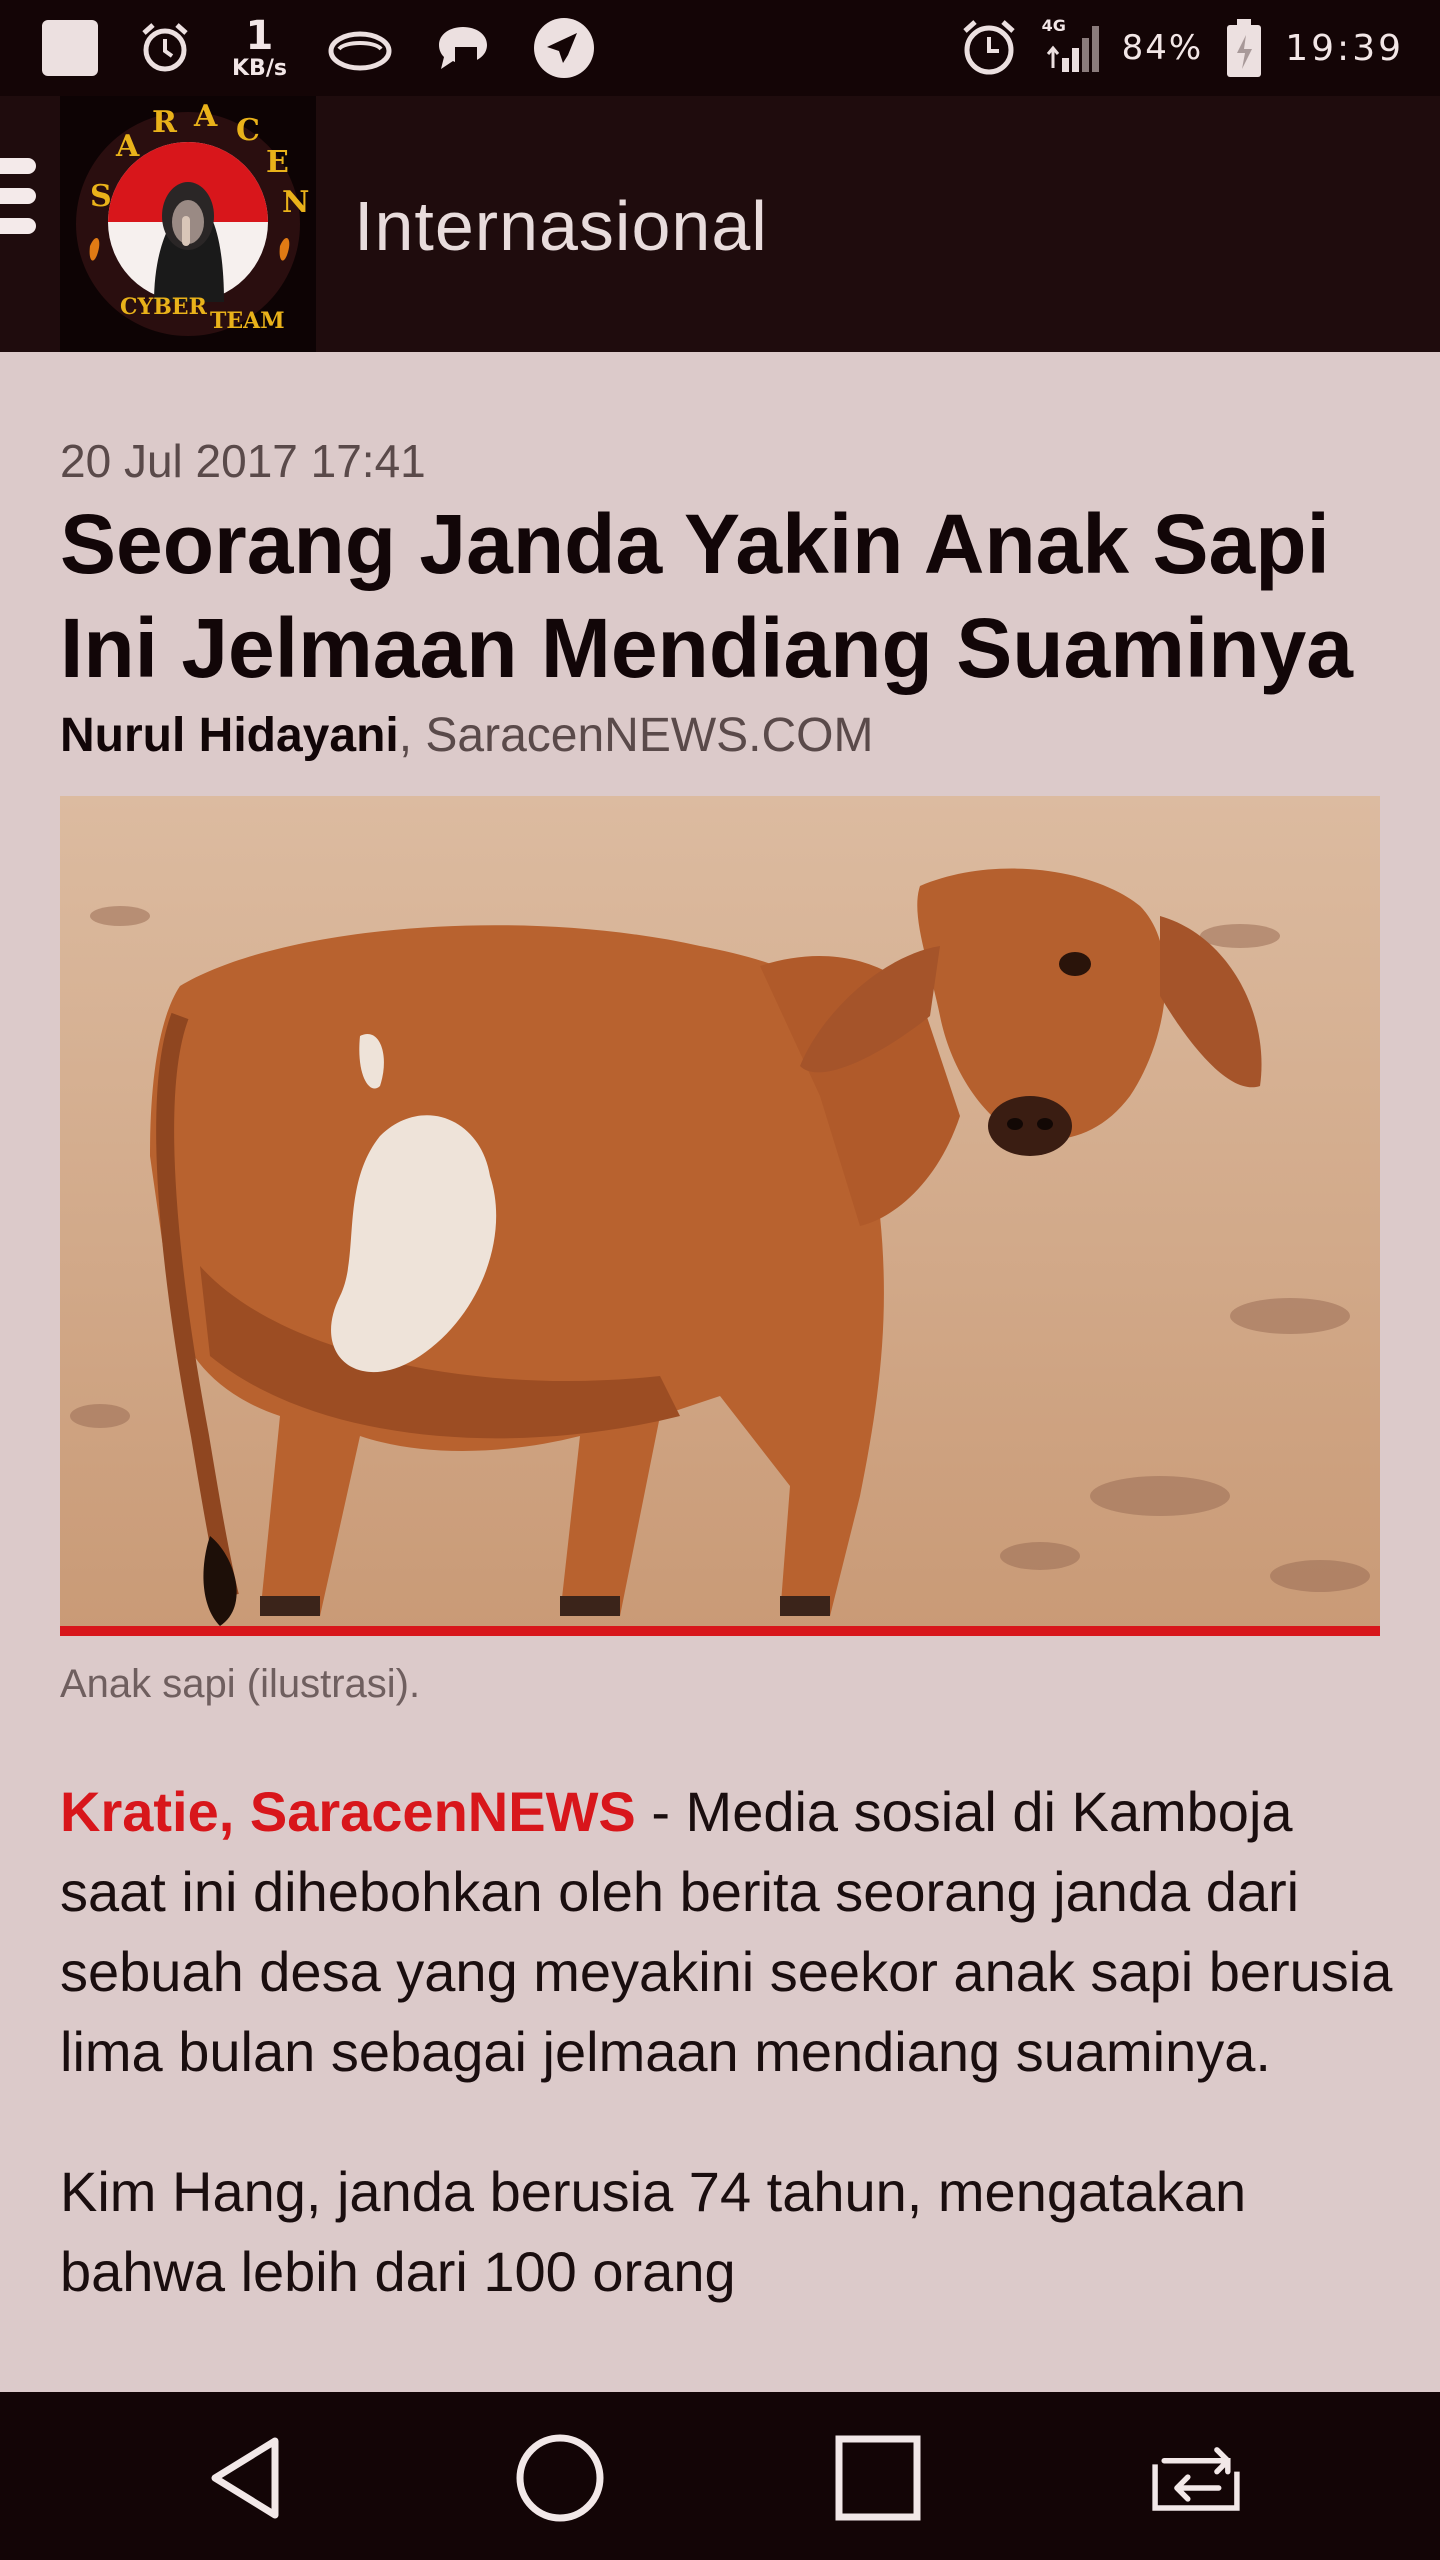 The width and height of the screenshot is (1440, 2560). What do you see at coordinates (1053, 25) in the screenshot?
I see `network-type: 4G` at bounding box center [1053, 25].